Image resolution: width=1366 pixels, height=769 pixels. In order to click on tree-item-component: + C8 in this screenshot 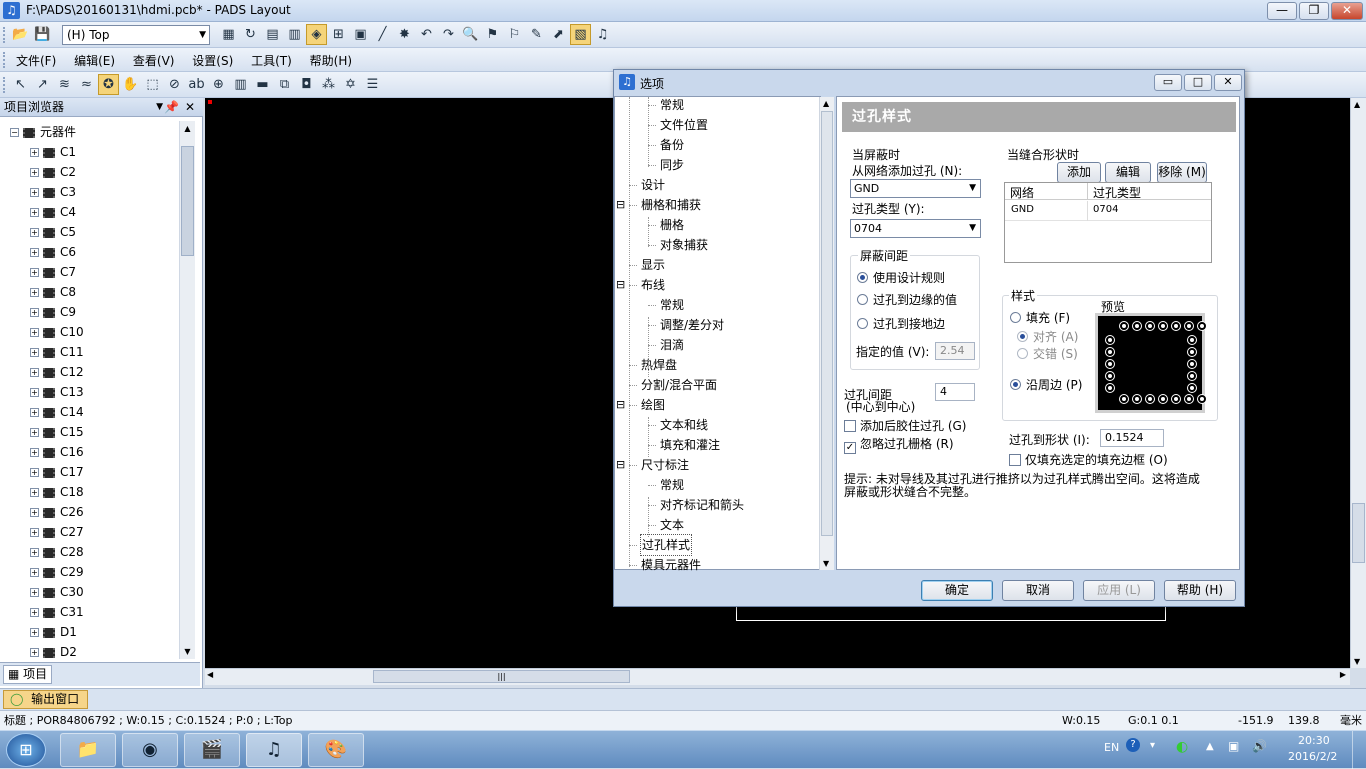, I will do `click(53, 292)`.